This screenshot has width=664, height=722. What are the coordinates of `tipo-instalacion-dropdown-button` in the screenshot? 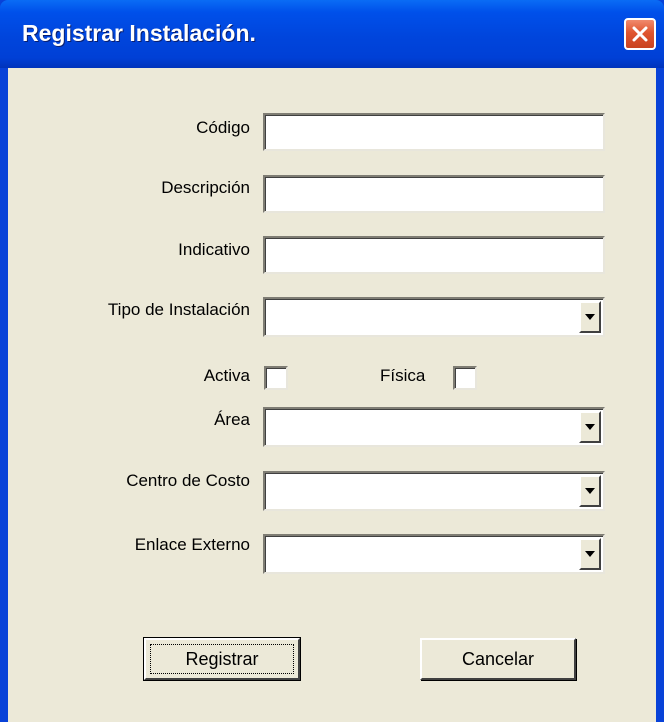 It's located at (590, 317).